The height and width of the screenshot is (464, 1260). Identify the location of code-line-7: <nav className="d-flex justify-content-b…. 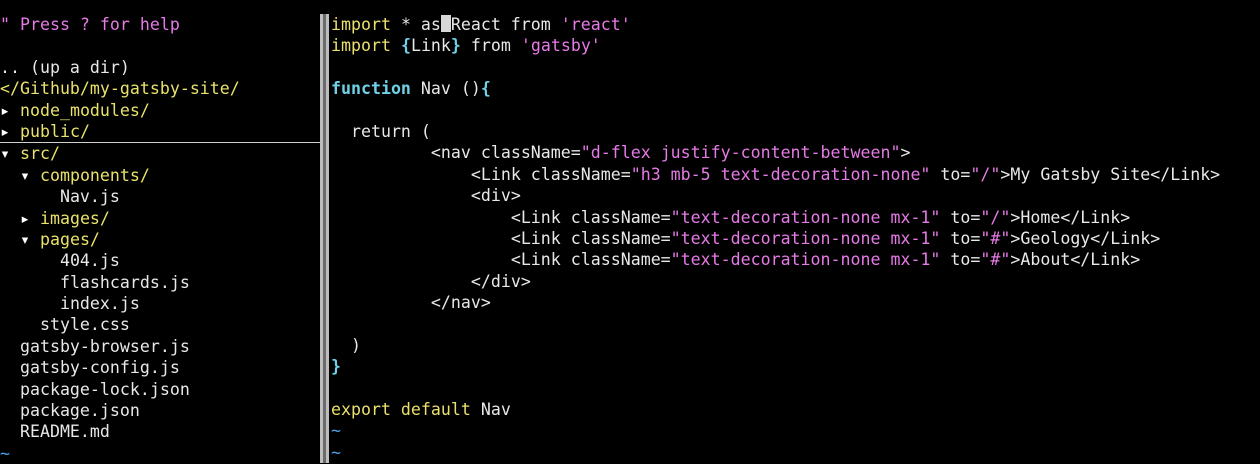
(621, 153).